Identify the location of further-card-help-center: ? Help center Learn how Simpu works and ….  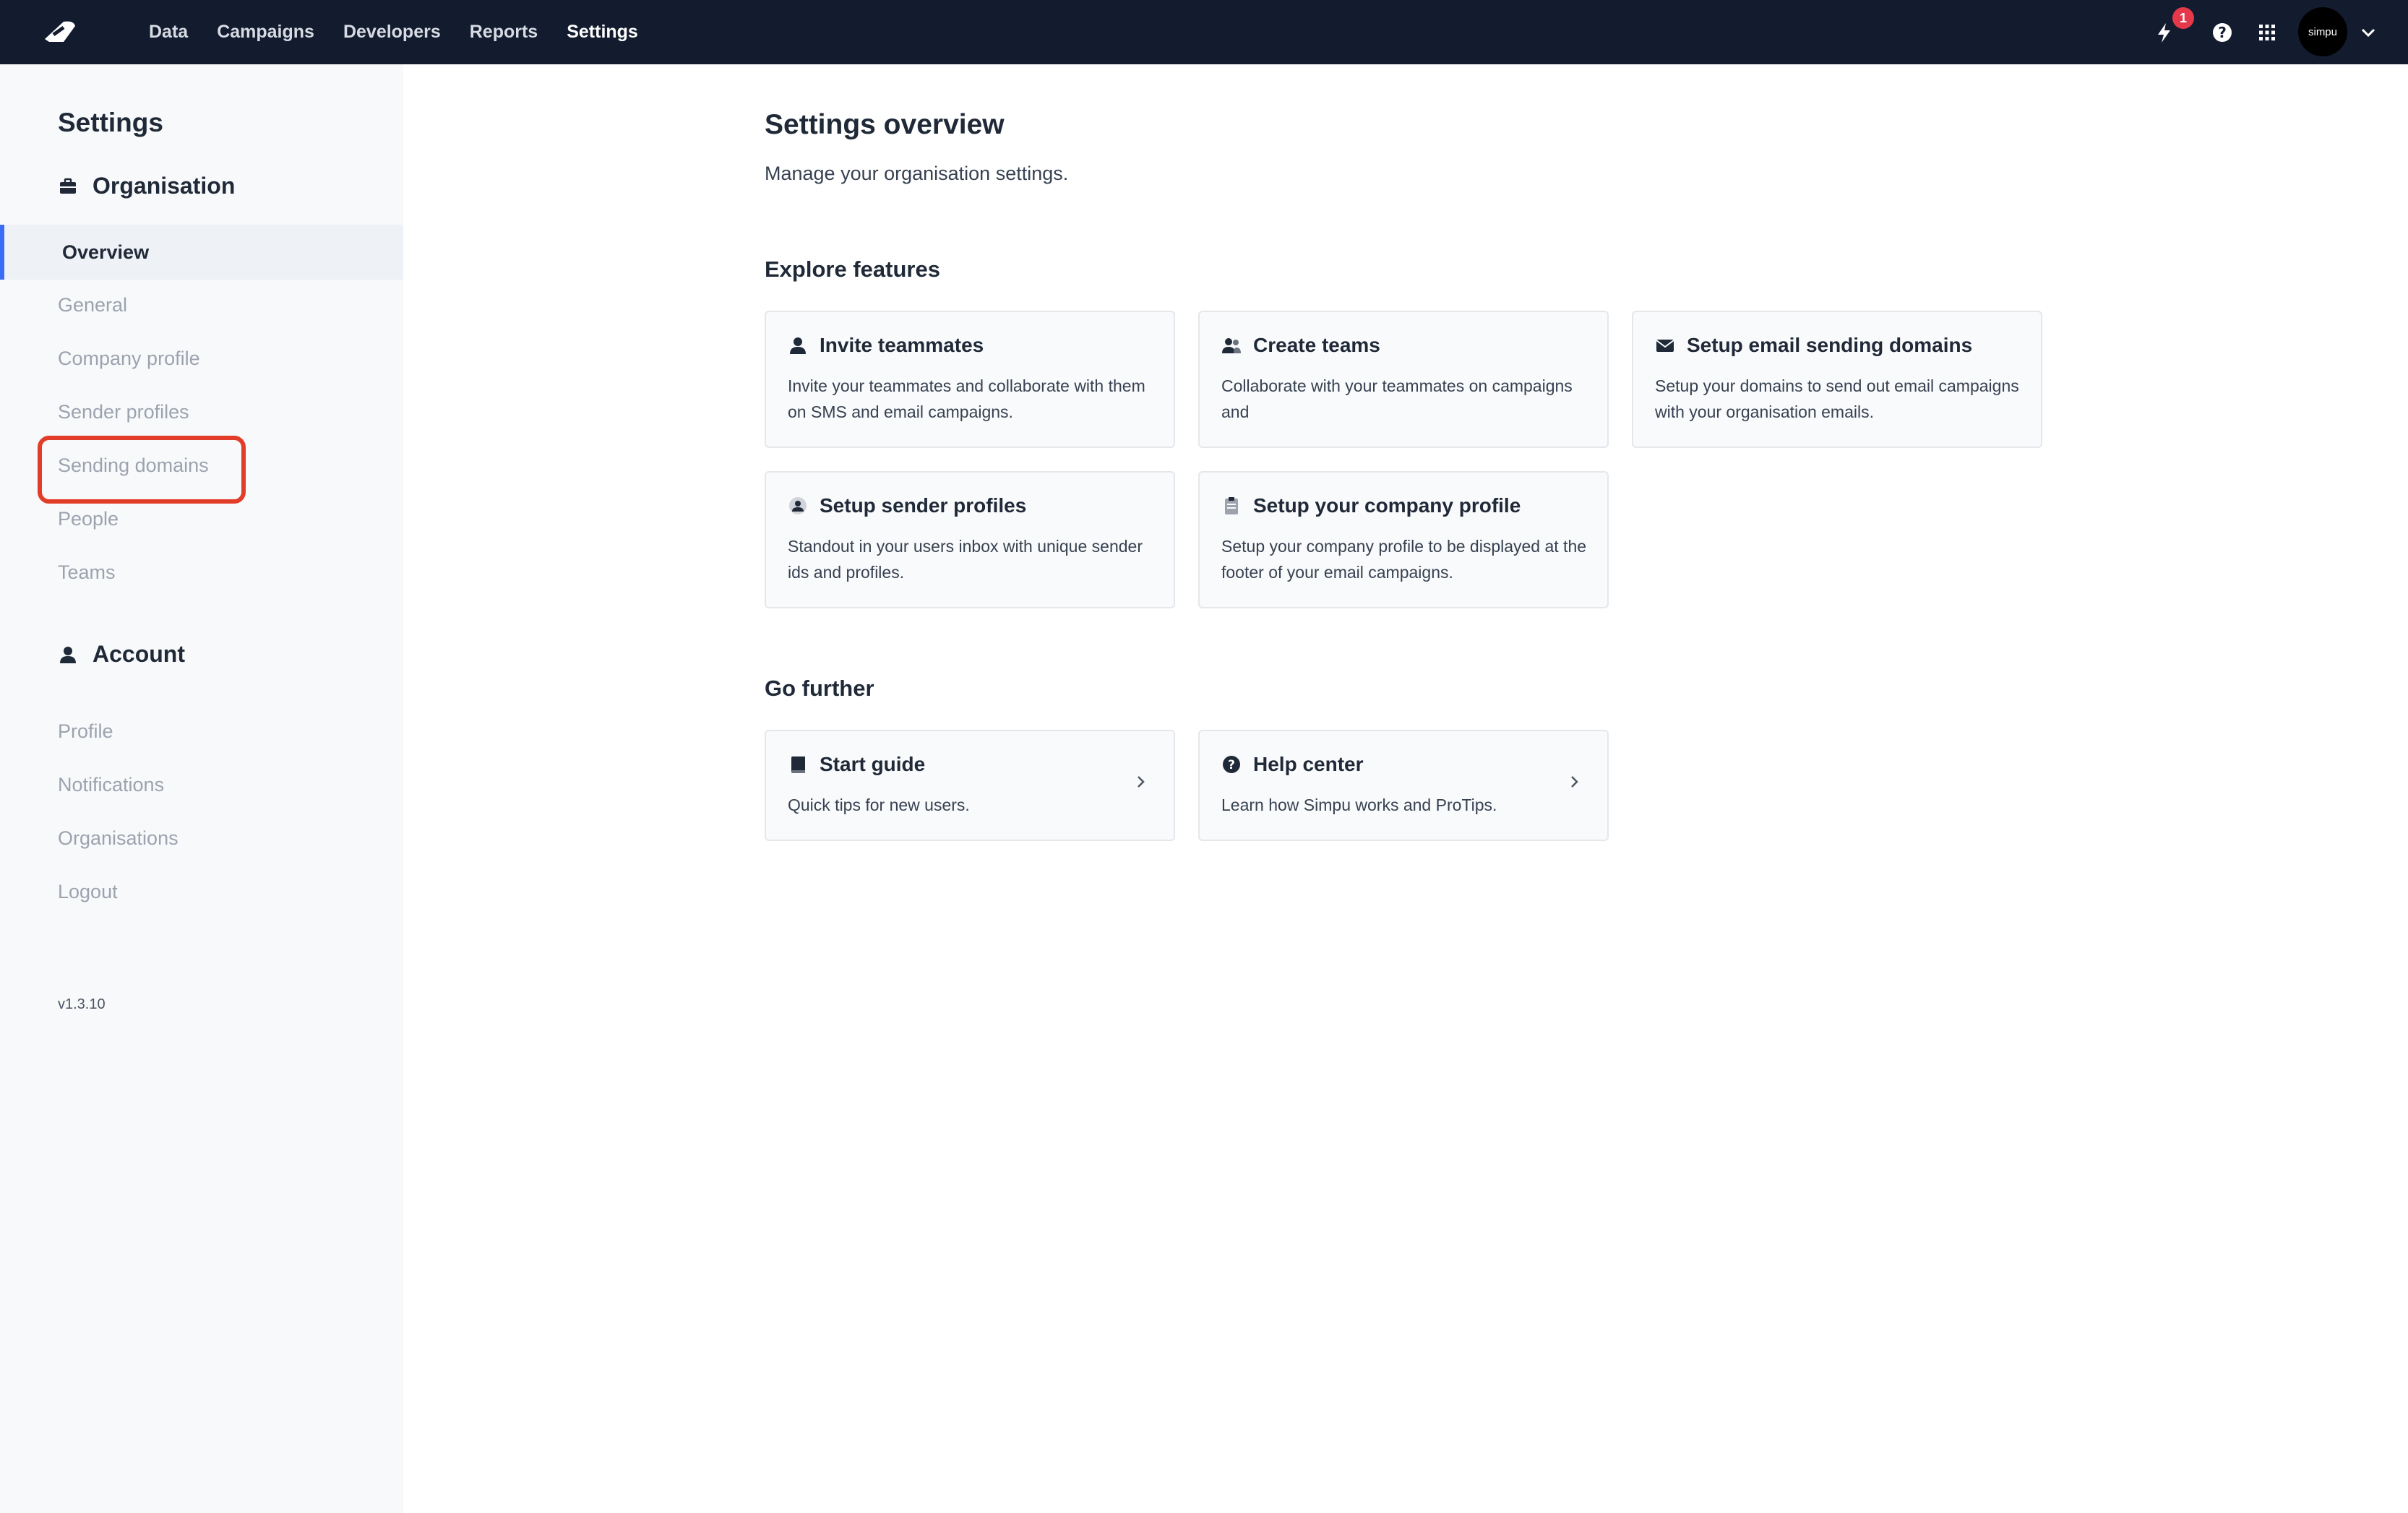
(1403, 785).